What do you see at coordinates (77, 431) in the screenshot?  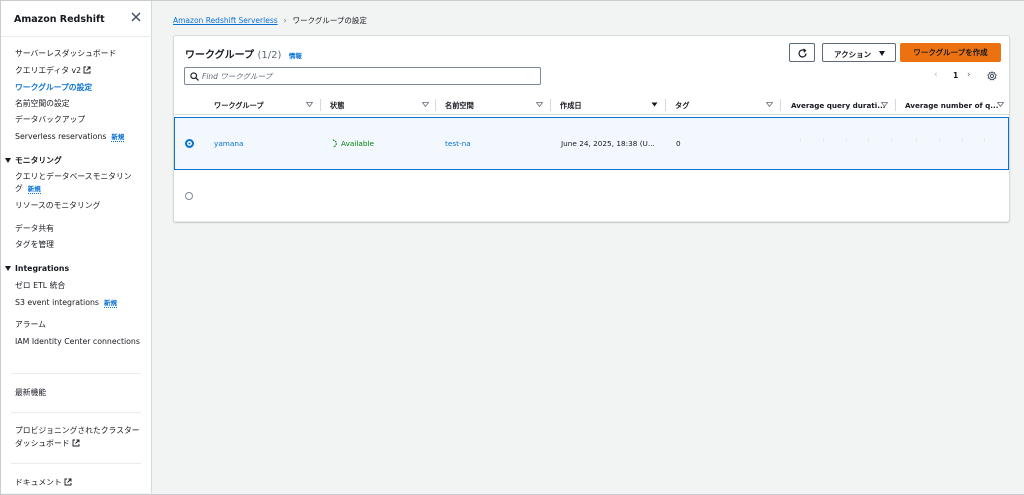 I see `sidebar-item-provisioned-dashboard: プロビジョニングされたクラスター` at bounding box center [77, 431].